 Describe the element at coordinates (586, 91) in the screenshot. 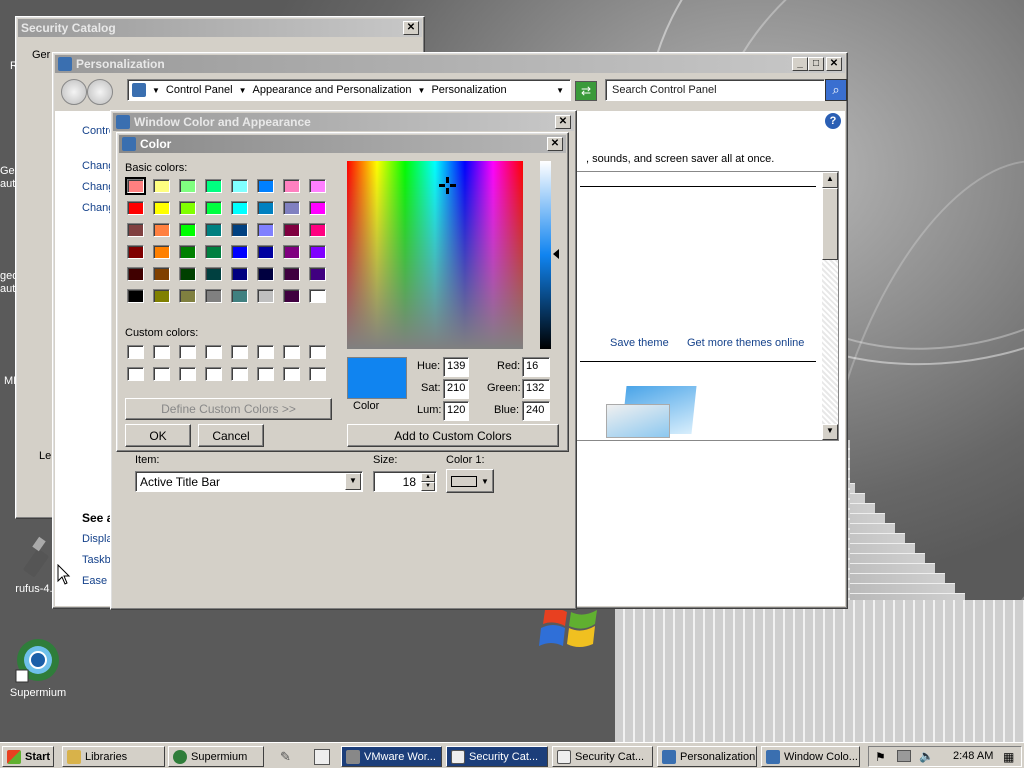

I see `refresh-icon: ⇄` at that location.